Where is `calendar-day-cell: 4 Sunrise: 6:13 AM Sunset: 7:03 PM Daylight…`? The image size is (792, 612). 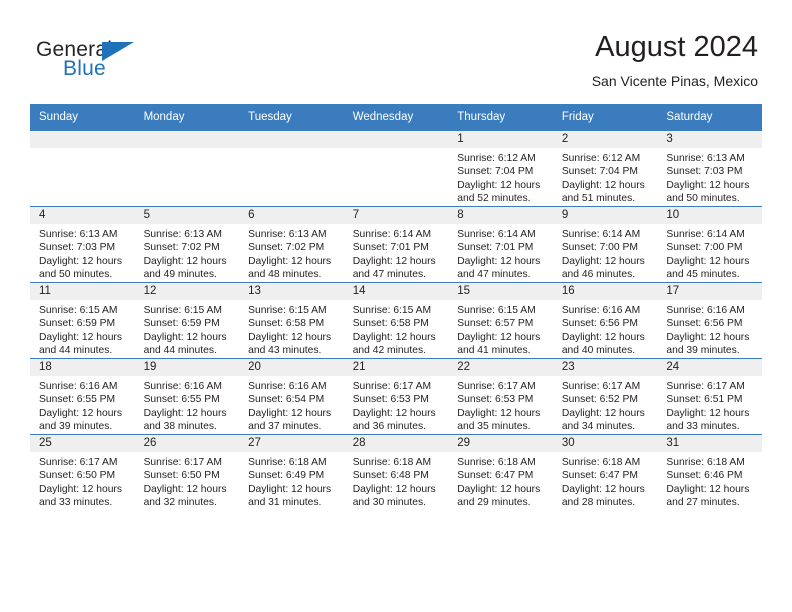 calendar-day-cell: 4 Sunrise: 6:13 AM Sunset: 7:03 PM Daylight… is located at coordinates (82, 244).